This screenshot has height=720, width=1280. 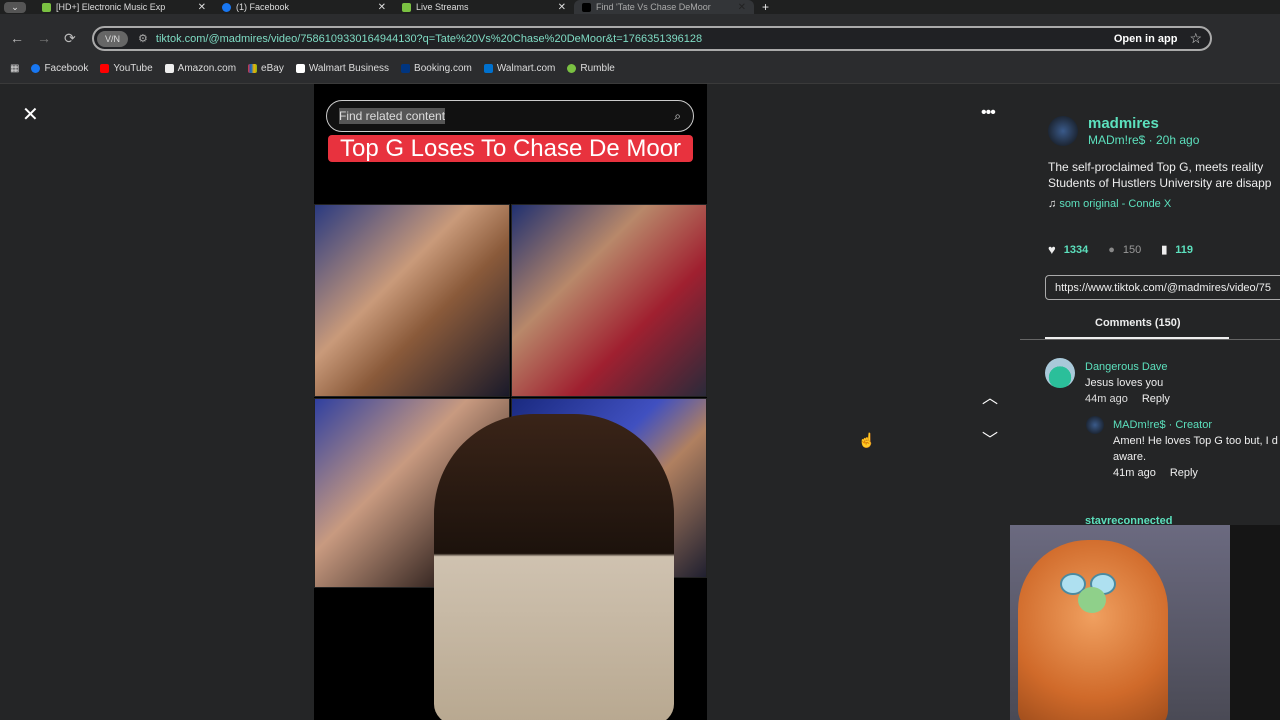 I want to click on post-stats: ♥ 1334 ● 150 ▮ 119, so click(x=1121, y=249).